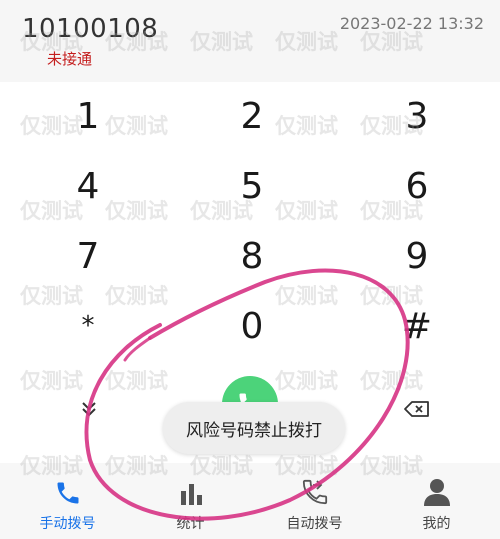  Describe the element at coordinates (417, 326) in the screenshot. I see `key-hash: #` at that location.